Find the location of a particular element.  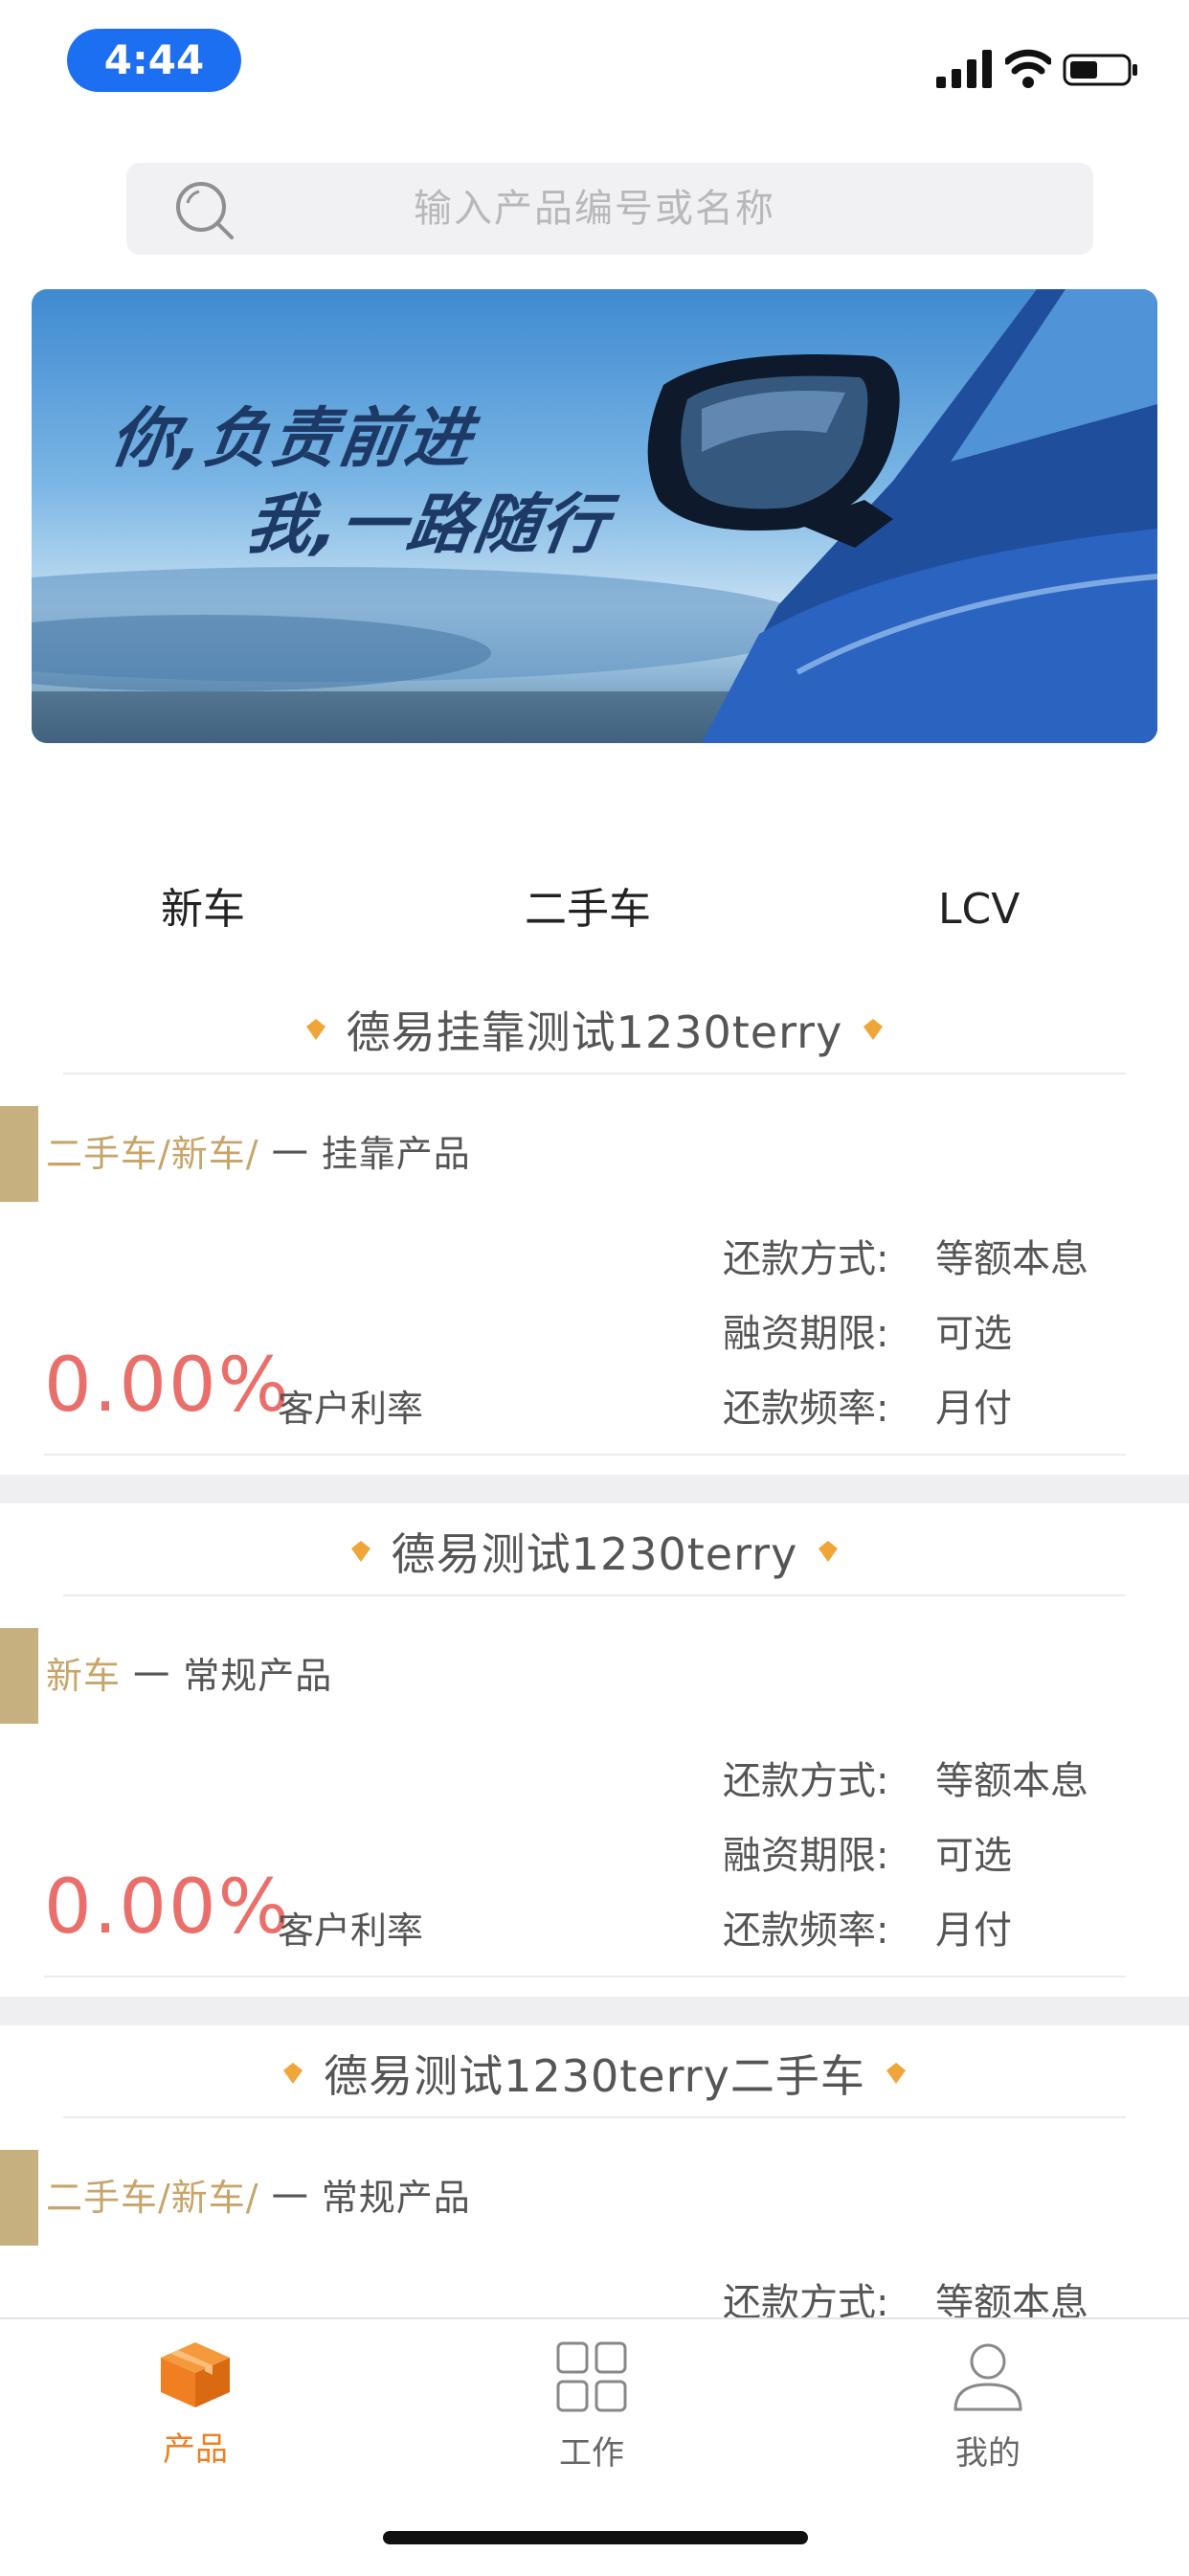

product-title: 德易测试1230terry is located at coordinates (594, 1554).